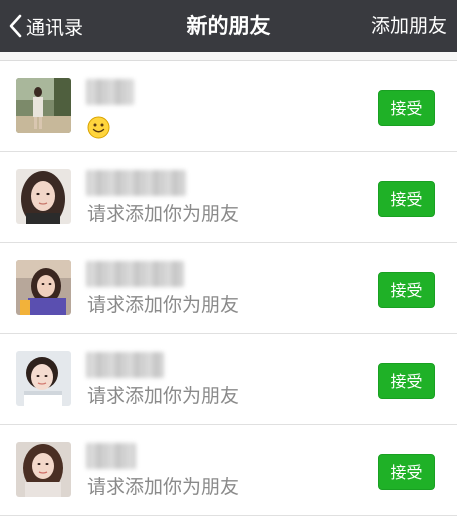 This screenshot has width=457, height=516. I want to click on back-button: 通讯录, so click(45, 26).